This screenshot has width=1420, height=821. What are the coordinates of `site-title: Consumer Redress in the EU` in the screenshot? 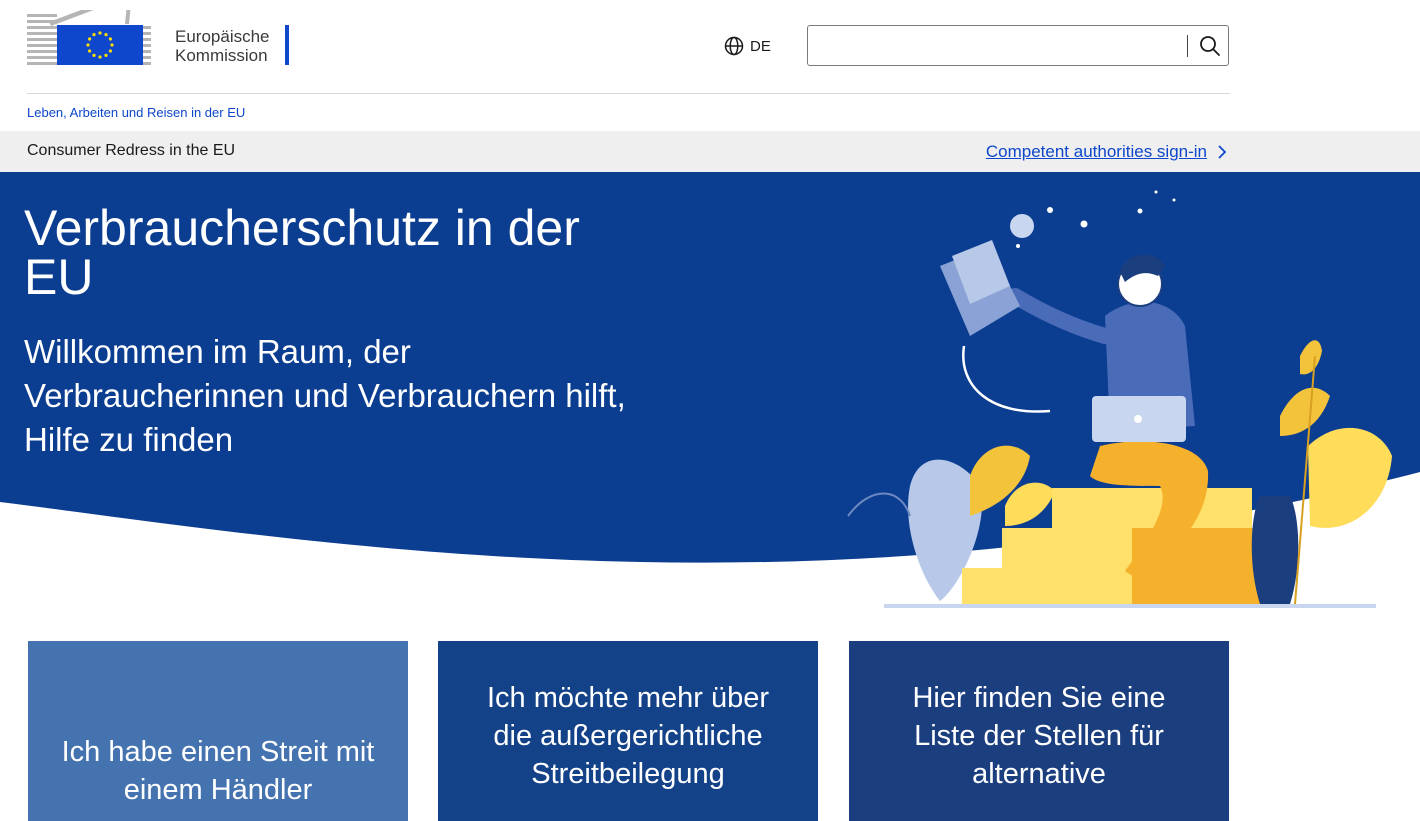 It's located at (131, 150).